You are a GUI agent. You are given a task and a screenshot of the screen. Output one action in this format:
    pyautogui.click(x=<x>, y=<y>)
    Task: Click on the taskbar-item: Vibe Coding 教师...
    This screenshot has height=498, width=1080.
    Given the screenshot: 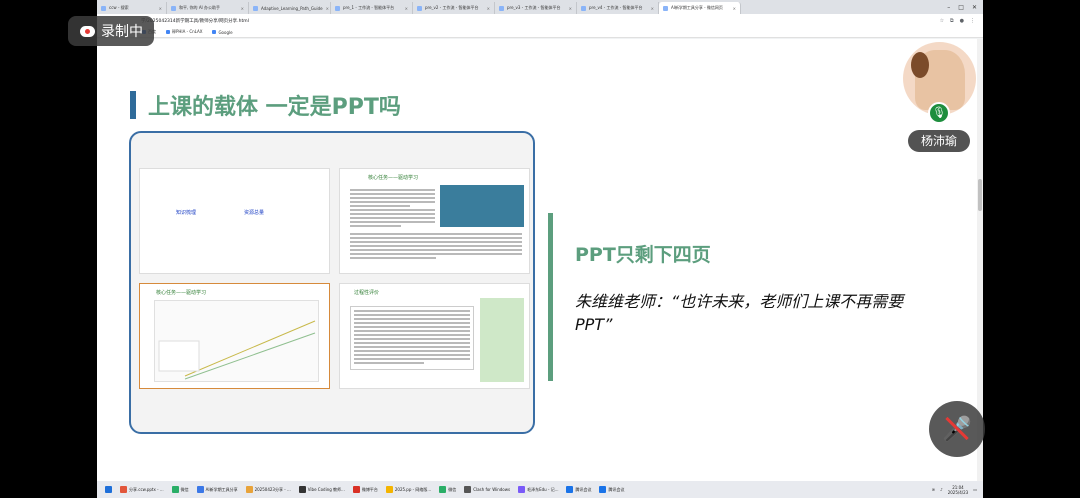 What is the action you would take?
    pyautogui.click(x=322, y=490)
    